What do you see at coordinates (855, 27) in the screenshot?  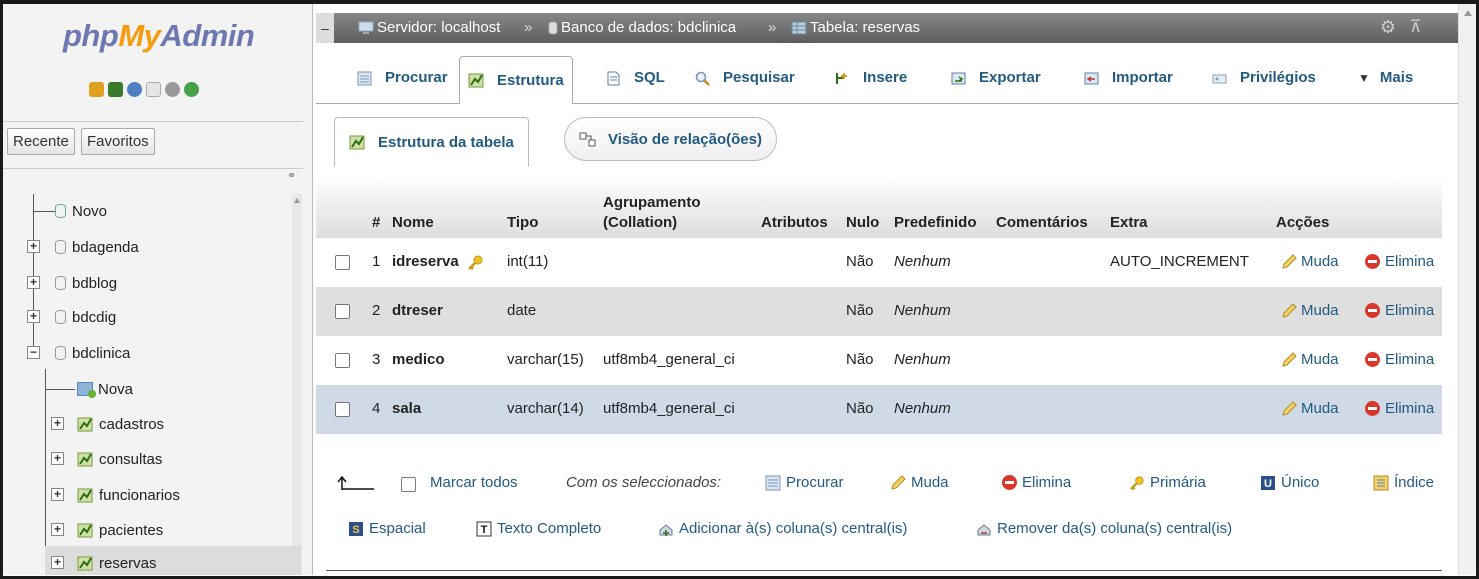 I see `breadcrumb-table: Tabela: reservas` at bounding box center [855, 27].